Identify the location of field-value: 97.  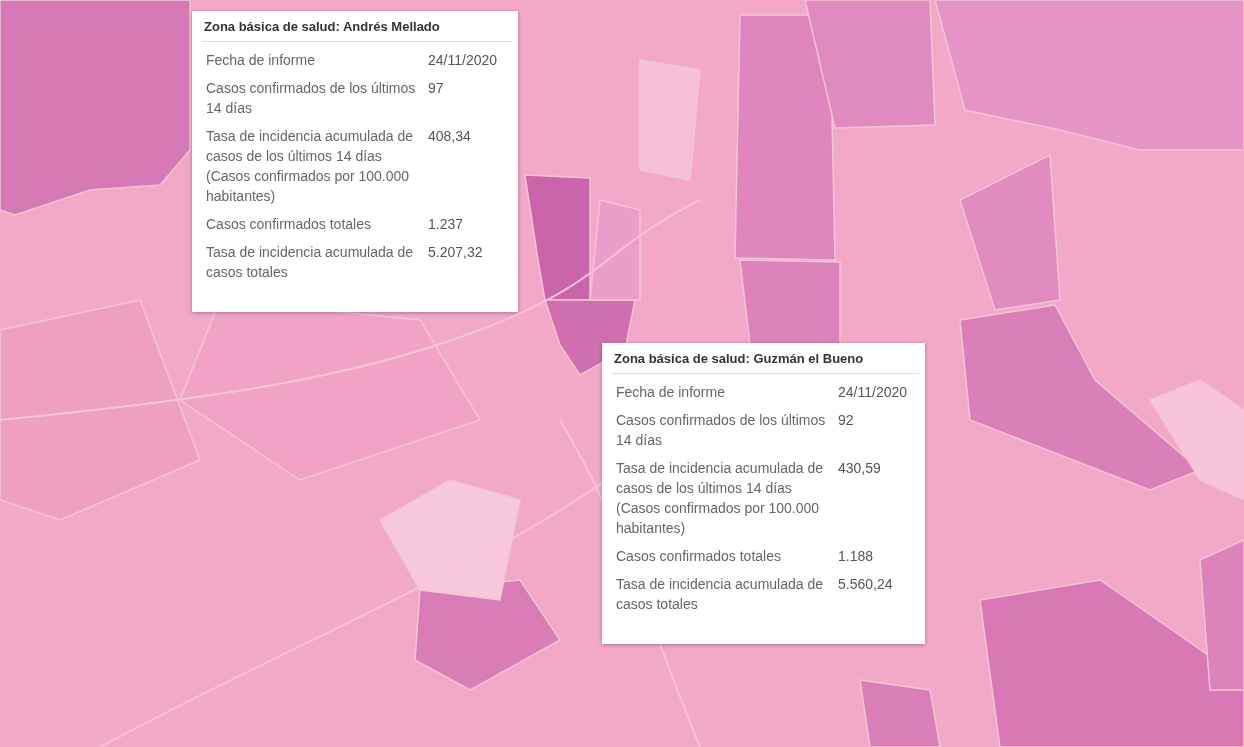
(436, 88).